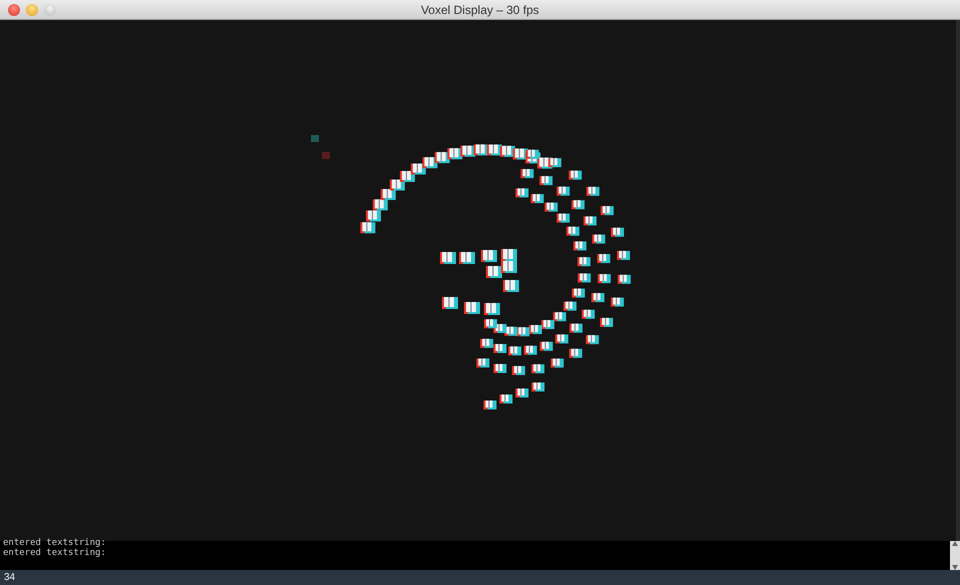 Image resolution: width=960 pixels, height=585 pixels. Describe the element at coordinates (480, 9) in the screenshot. I see `window-title: Voxel Display – 30 fps` at that location.